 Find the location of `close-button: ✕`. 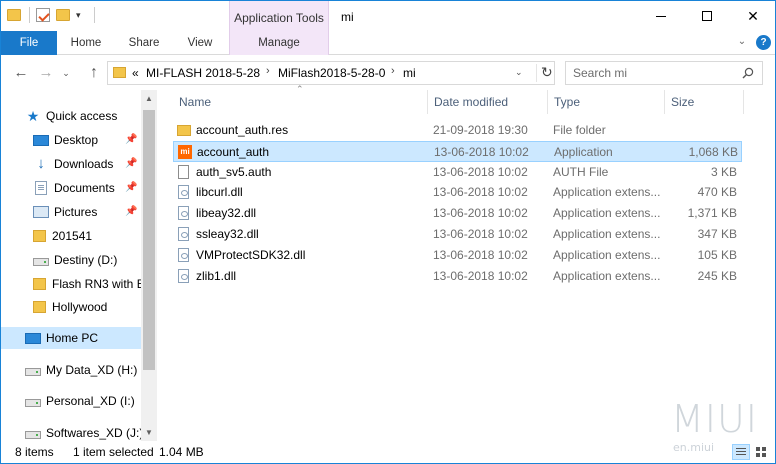

close-button: ✕ is located at coordinates (753, 16).